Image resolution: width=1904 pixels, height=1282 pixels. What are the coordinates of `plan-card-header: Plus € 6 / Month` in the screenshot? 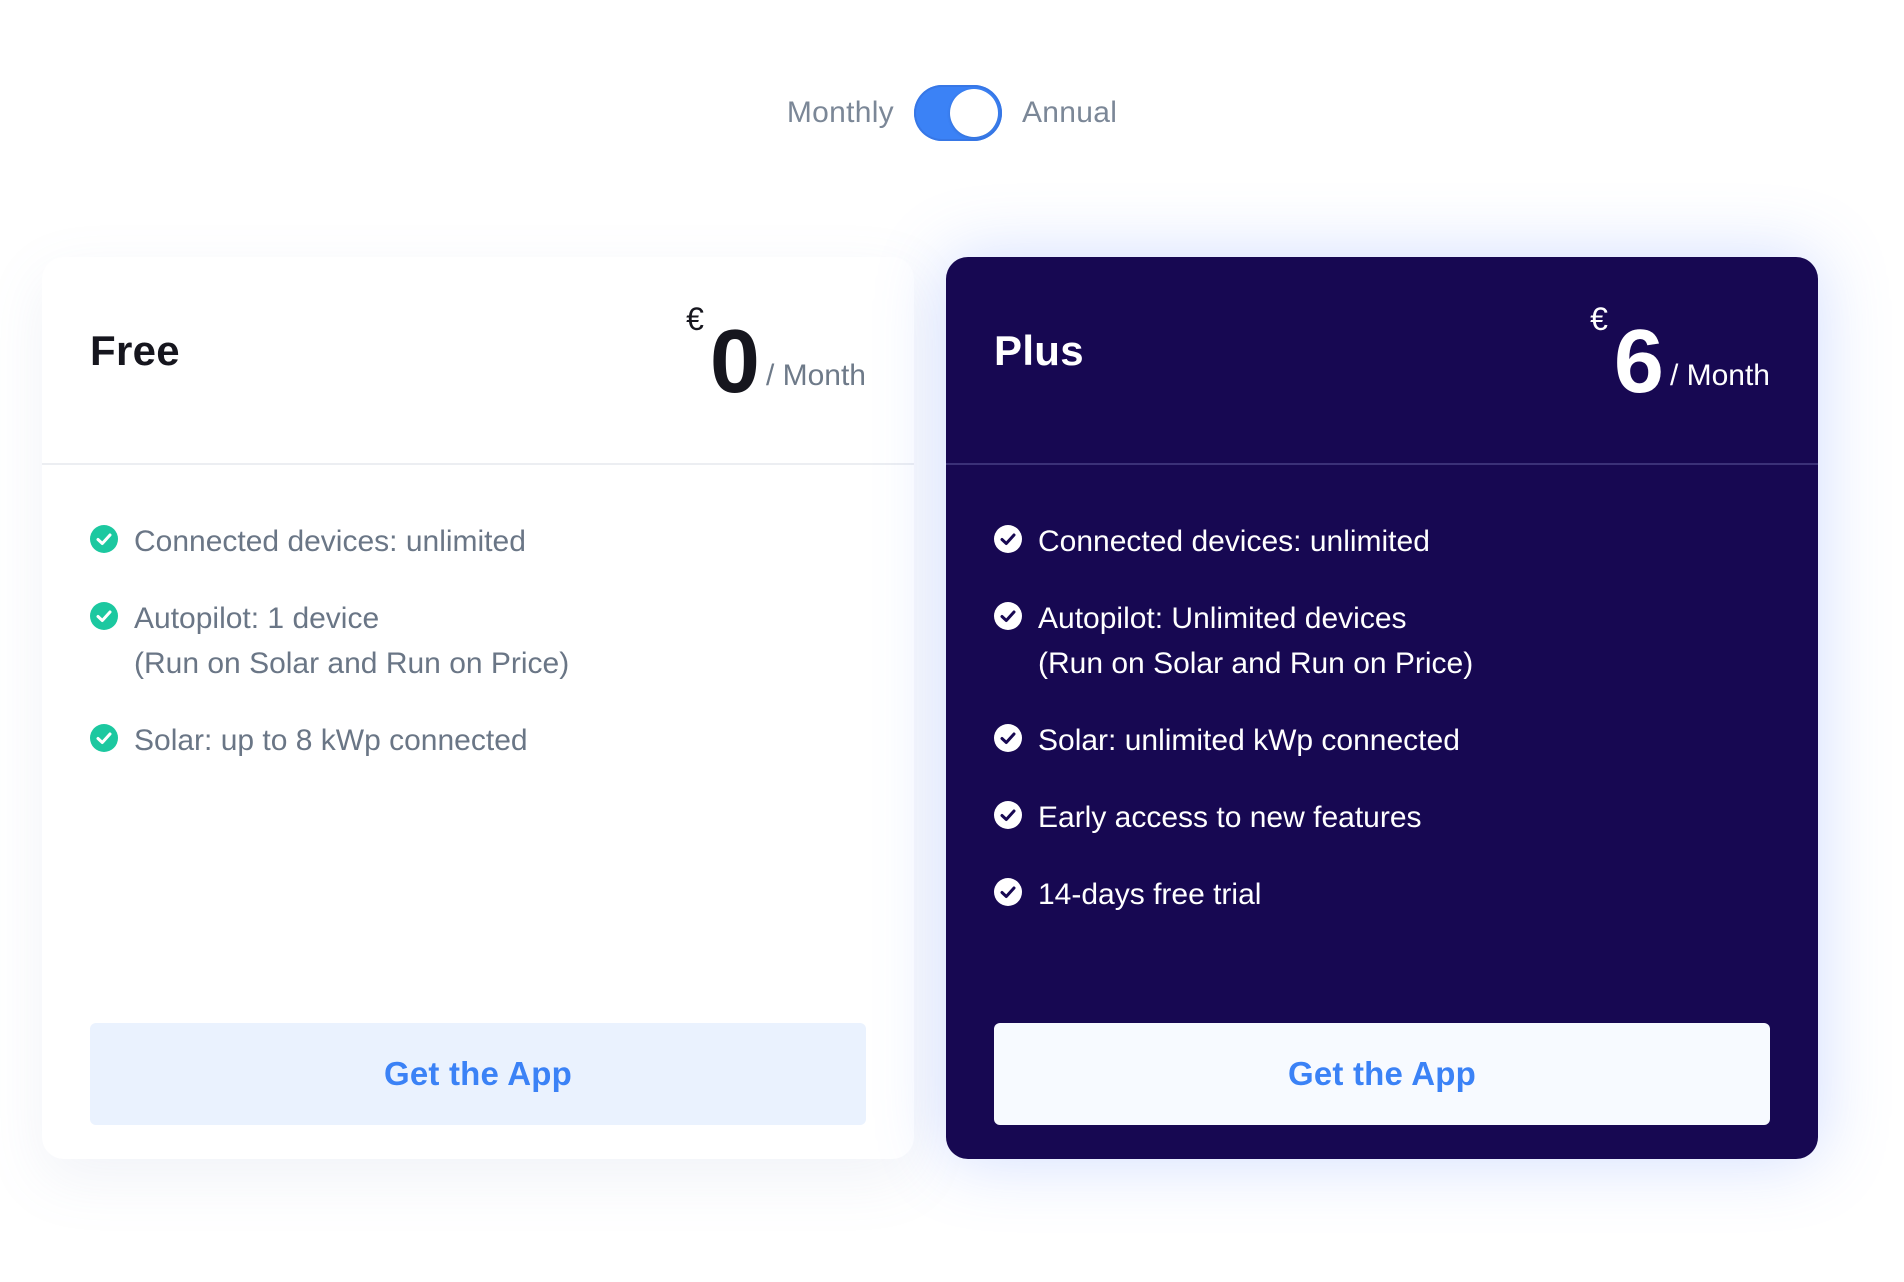 It's located at (1382, 361).